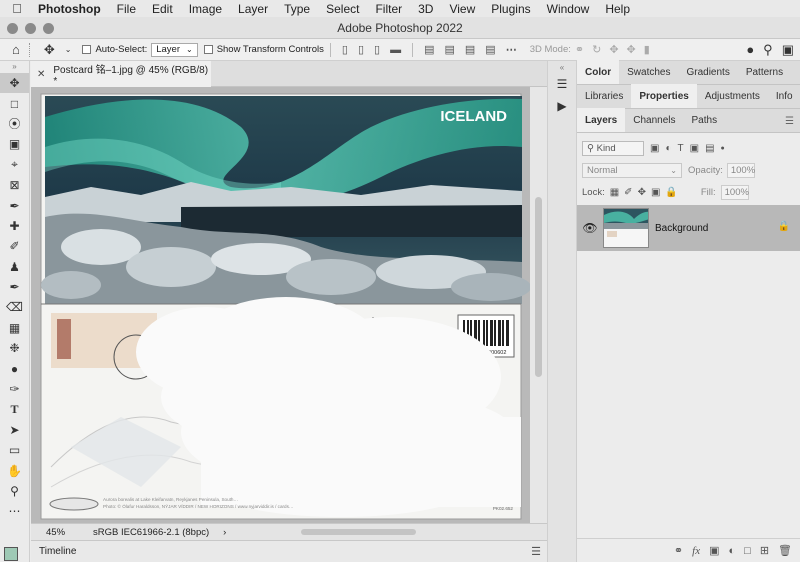 The width and height of the screenshot is (800, 562). Describe the element at coordinates (596, 49) in the screenshot. I see `3d-roll-icon: ↻` at that location.